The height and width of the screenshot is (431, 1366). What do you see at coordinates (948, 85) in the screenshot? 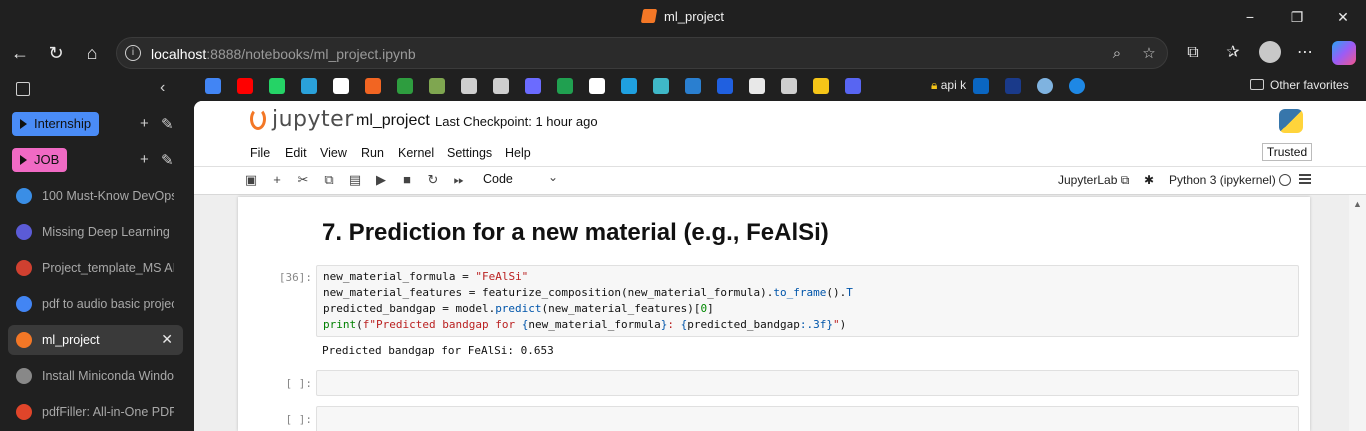
I see `bookmark-api-k: 🔒︎ api k` at bounding box center [948, 85].